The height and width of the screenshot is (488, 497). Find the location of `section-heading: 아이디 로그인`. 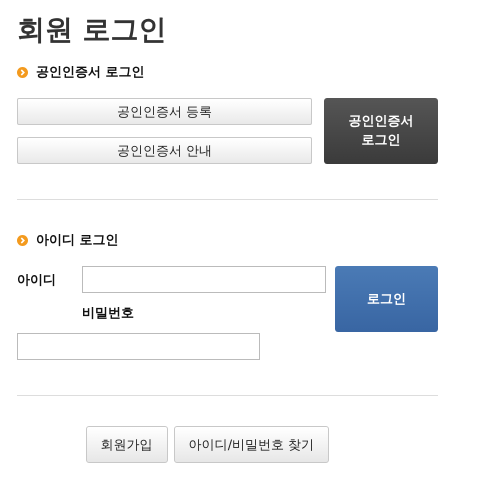

section-heading: 아이디 로그인 is located at coordinates (77, 240).